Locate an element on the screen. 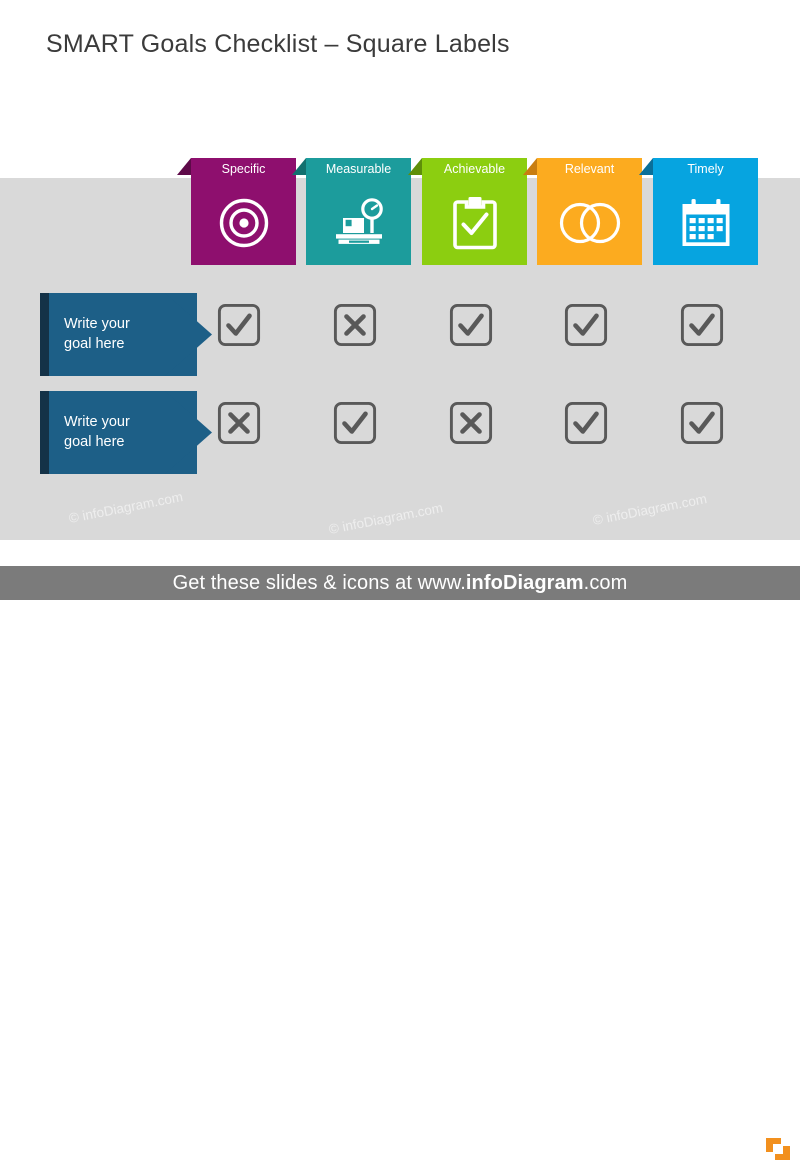 Image resolution: width=800 pixels, height=1163 pixels. weighing-scale-icon is located at coordinates (358, 222).